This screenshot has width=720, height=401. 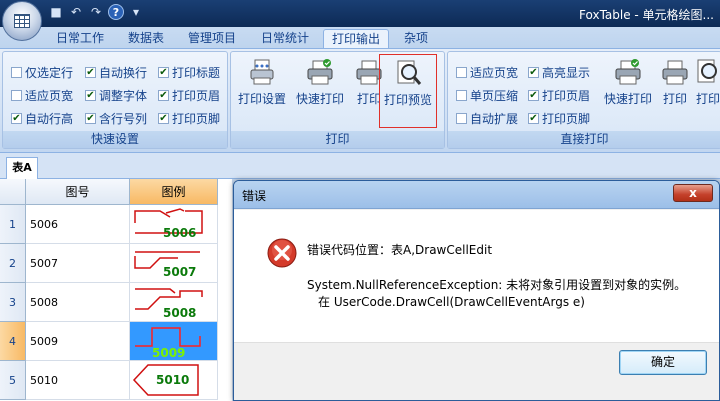 What do you see at coordinates (76, 12) in the screenshot?
I see `undo-icon: ↶` at bounding box center [76, 12].